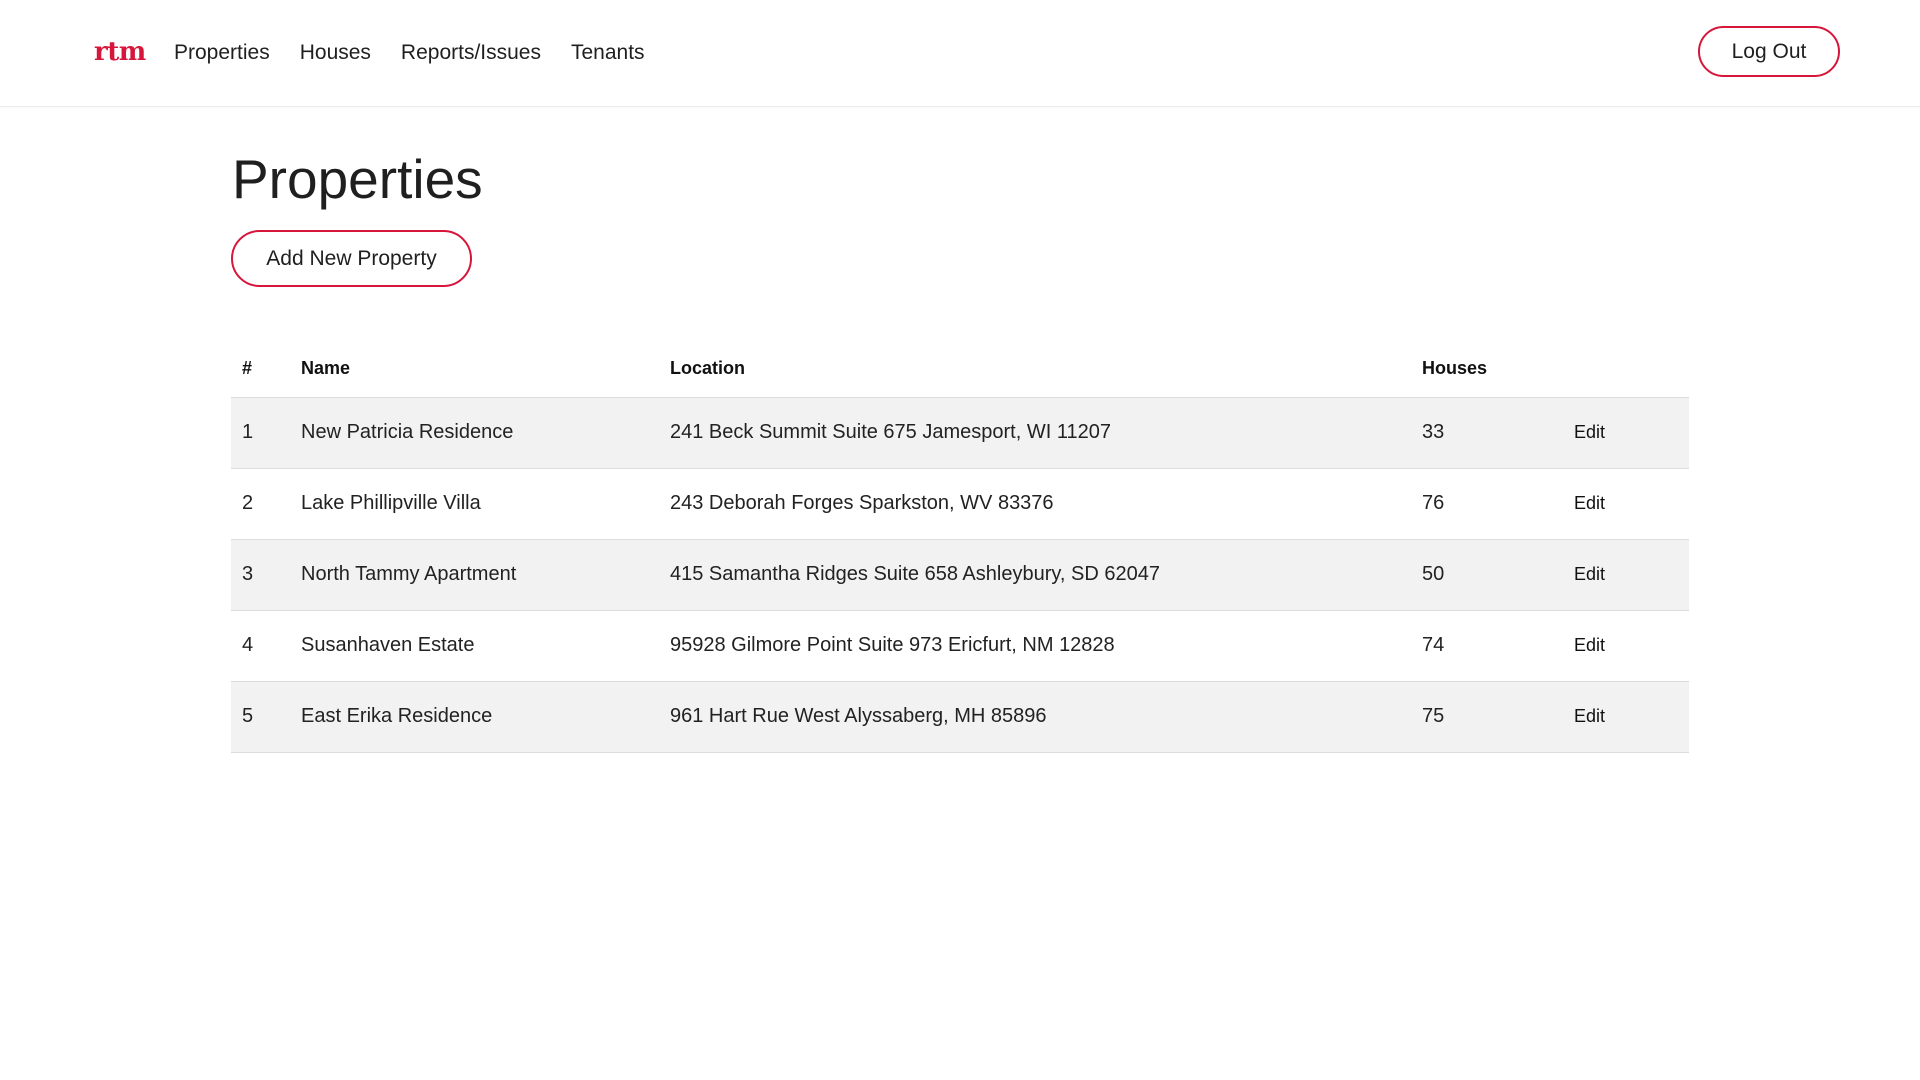 The image size is (1920, 1080). What do you see at coordinates (260, 716) in the screenshot?
I see `cell-number: 5` at bounding box center [260, 716].